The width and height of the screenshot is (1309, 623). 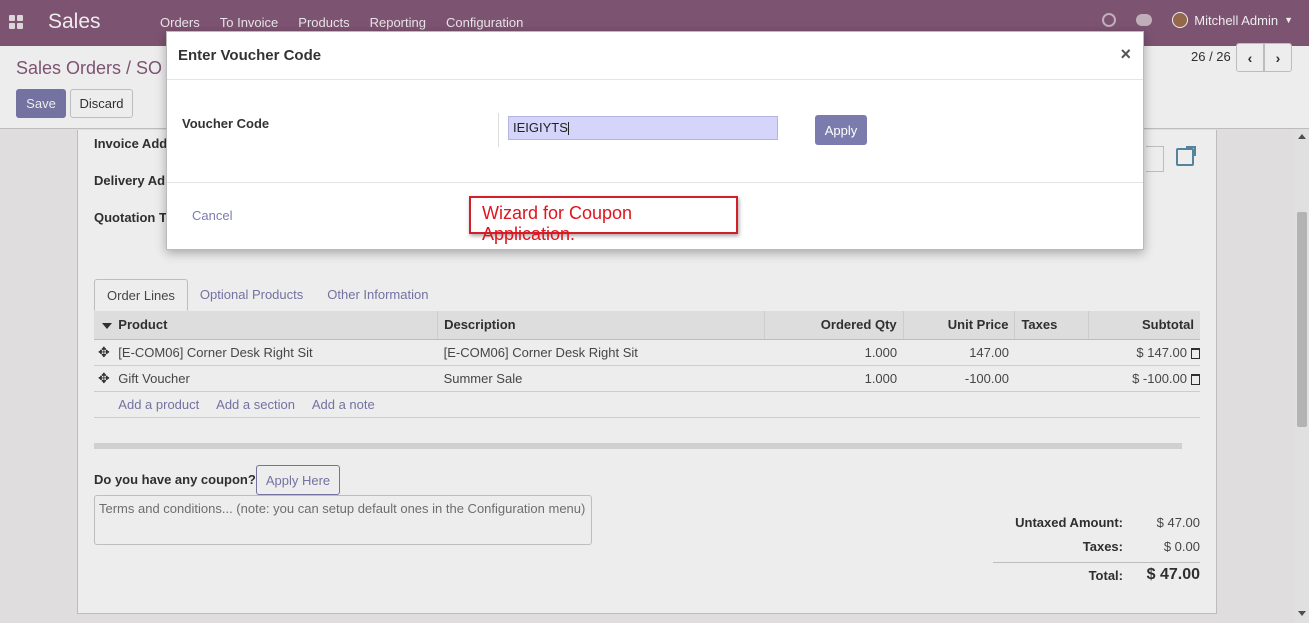 I want to click on dialog-header: Enter Voucher Code ×, so click(x=655, y=56).